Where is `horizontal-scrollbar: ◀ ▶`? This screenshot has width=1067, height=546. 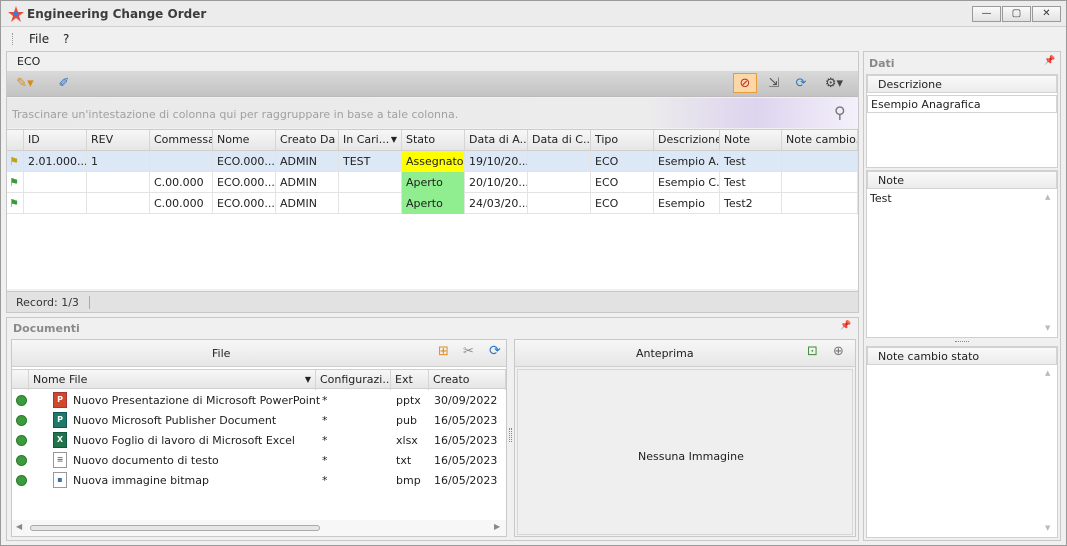 horizontal-scrollbar: ◀ ▶ is located at coordinates (259, 528).